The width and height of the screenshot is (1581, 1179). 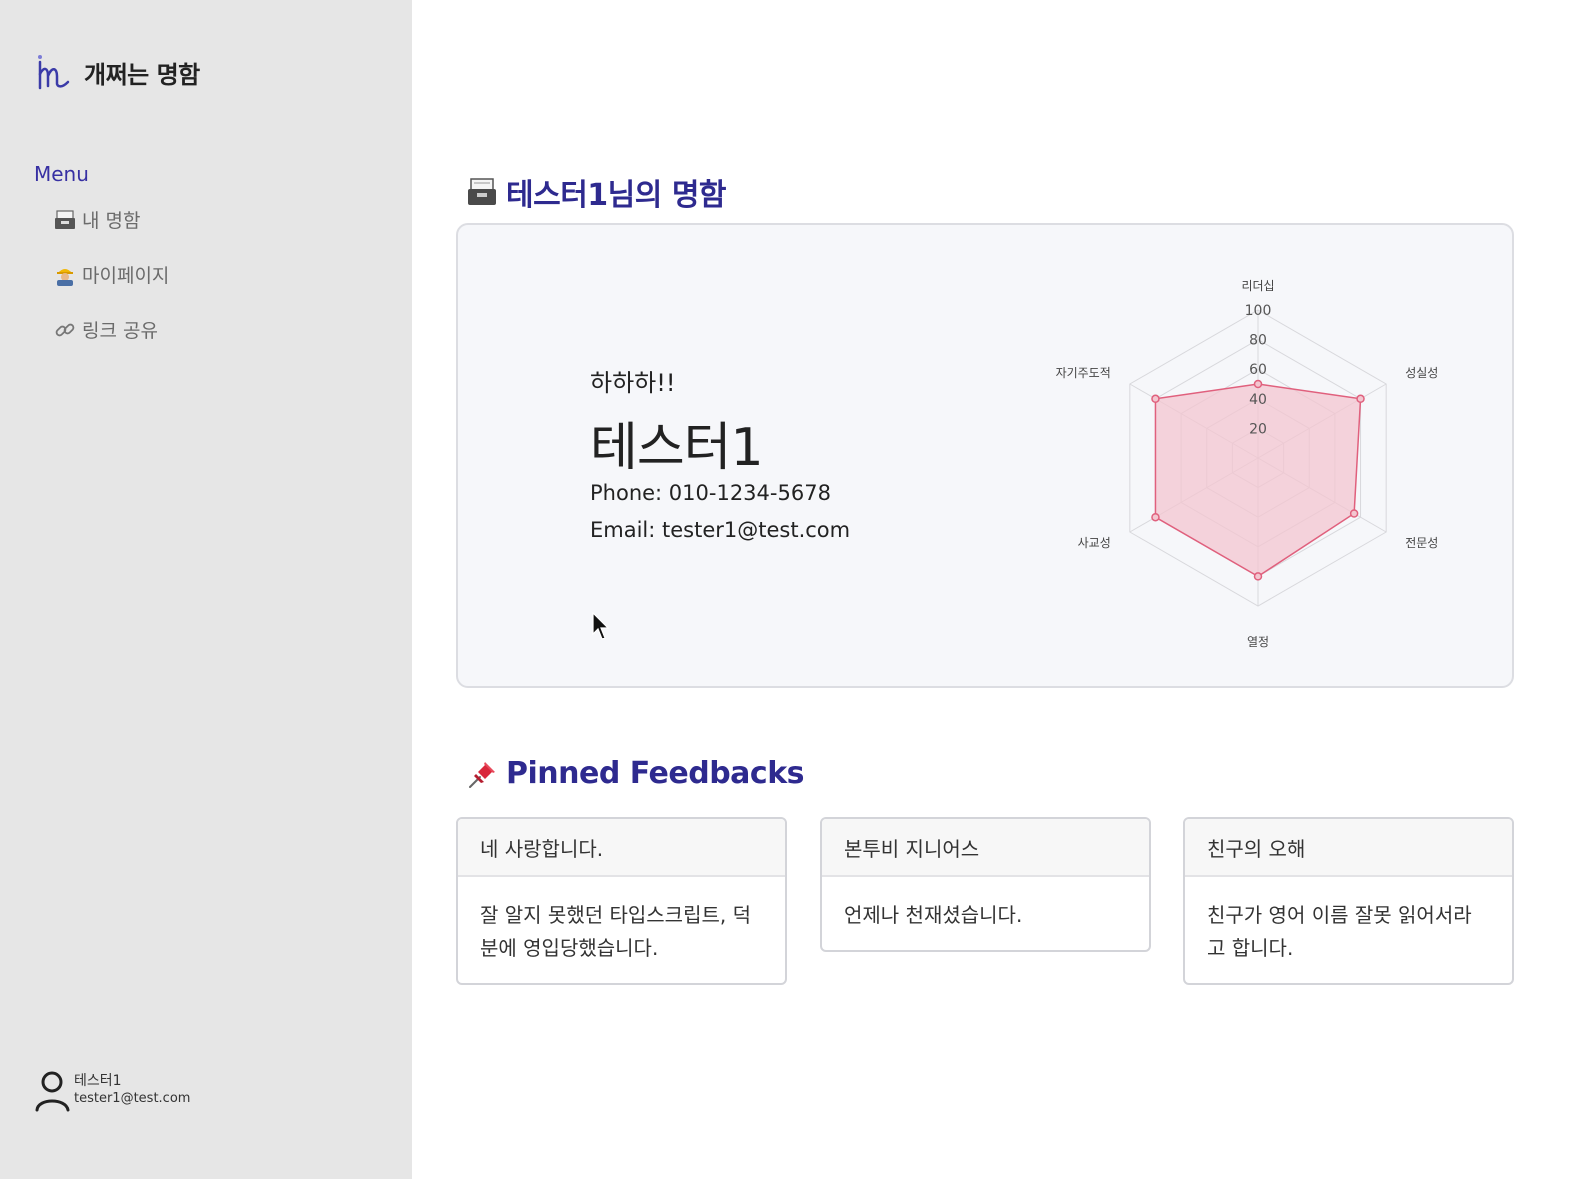 I want to click on card-section-title-text: 테스터1님의 명함, so click(x=616, y=195).